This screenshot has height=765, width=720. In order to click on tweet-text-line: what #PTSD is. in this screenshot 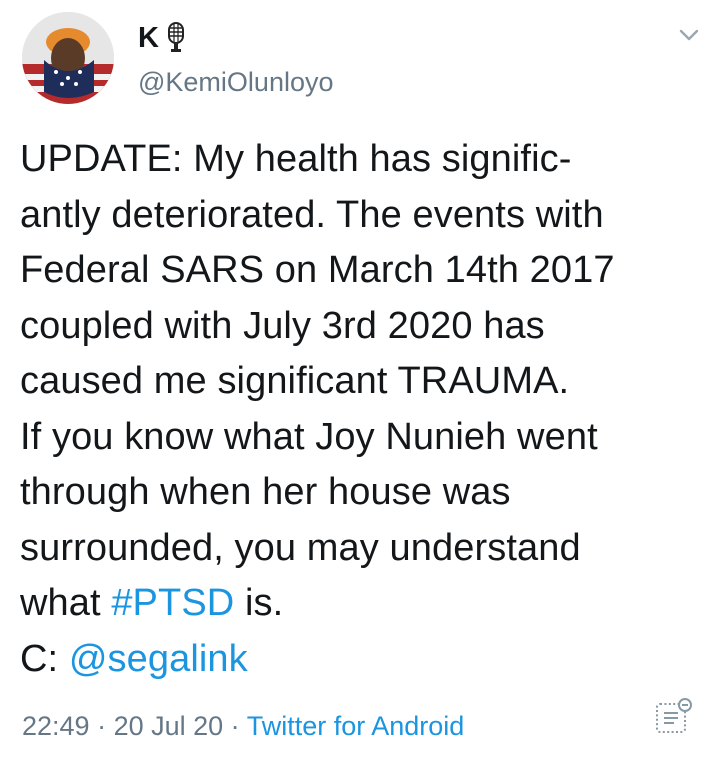, I will do `click(365, 604)`.